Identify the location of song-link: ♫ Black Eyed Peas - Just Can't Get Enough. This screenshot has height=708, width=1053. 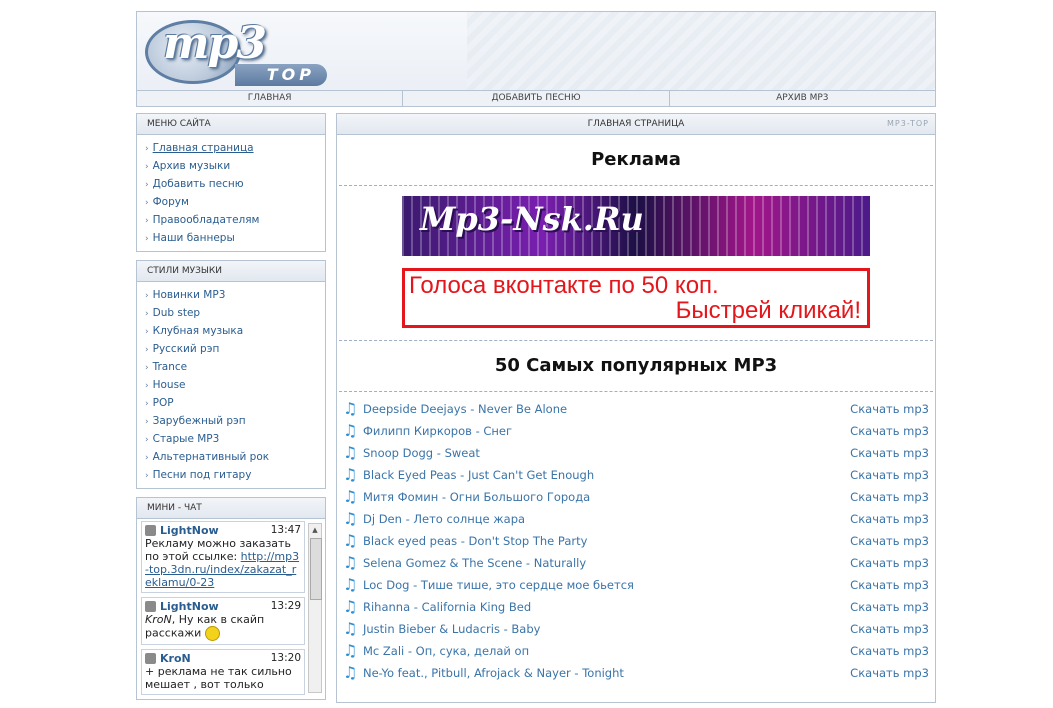
(468, 475).